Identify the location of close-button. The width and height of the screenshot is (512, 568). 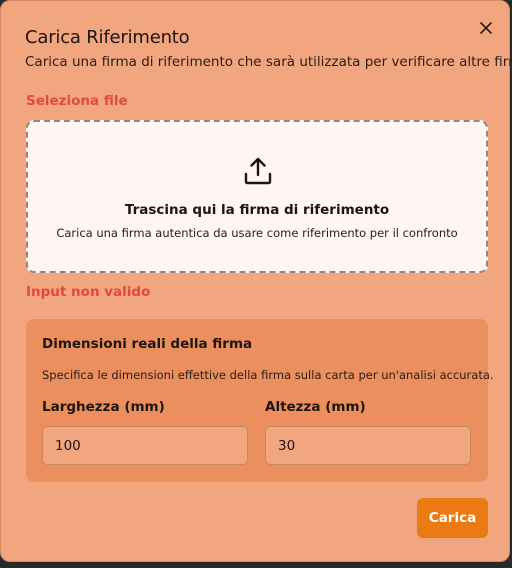
(486, 28).